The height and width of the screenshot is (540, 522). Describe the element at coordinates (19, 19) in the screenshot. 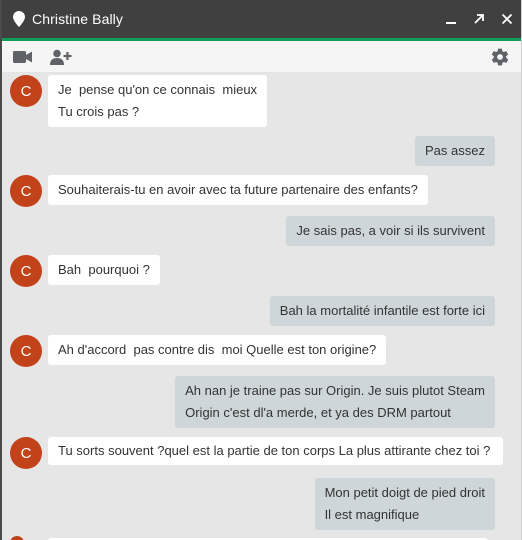

I see `location-pin-icon` at that location.